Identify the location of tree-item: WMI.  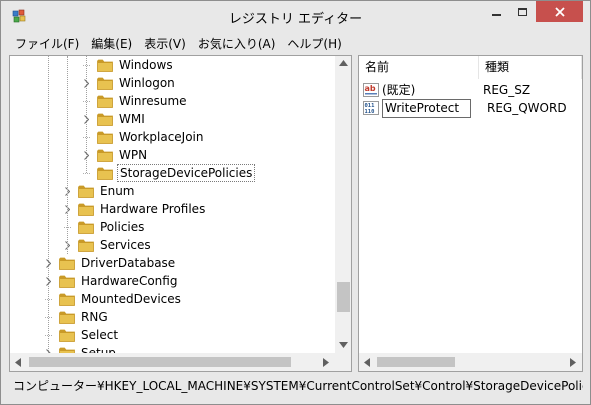
(114, 119).